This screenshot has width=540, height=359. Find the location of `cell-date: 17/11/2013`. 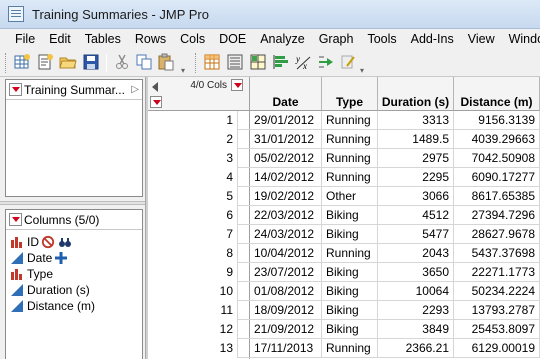

cell-date: 17/11/2013 is located at coordinates (286, 348).